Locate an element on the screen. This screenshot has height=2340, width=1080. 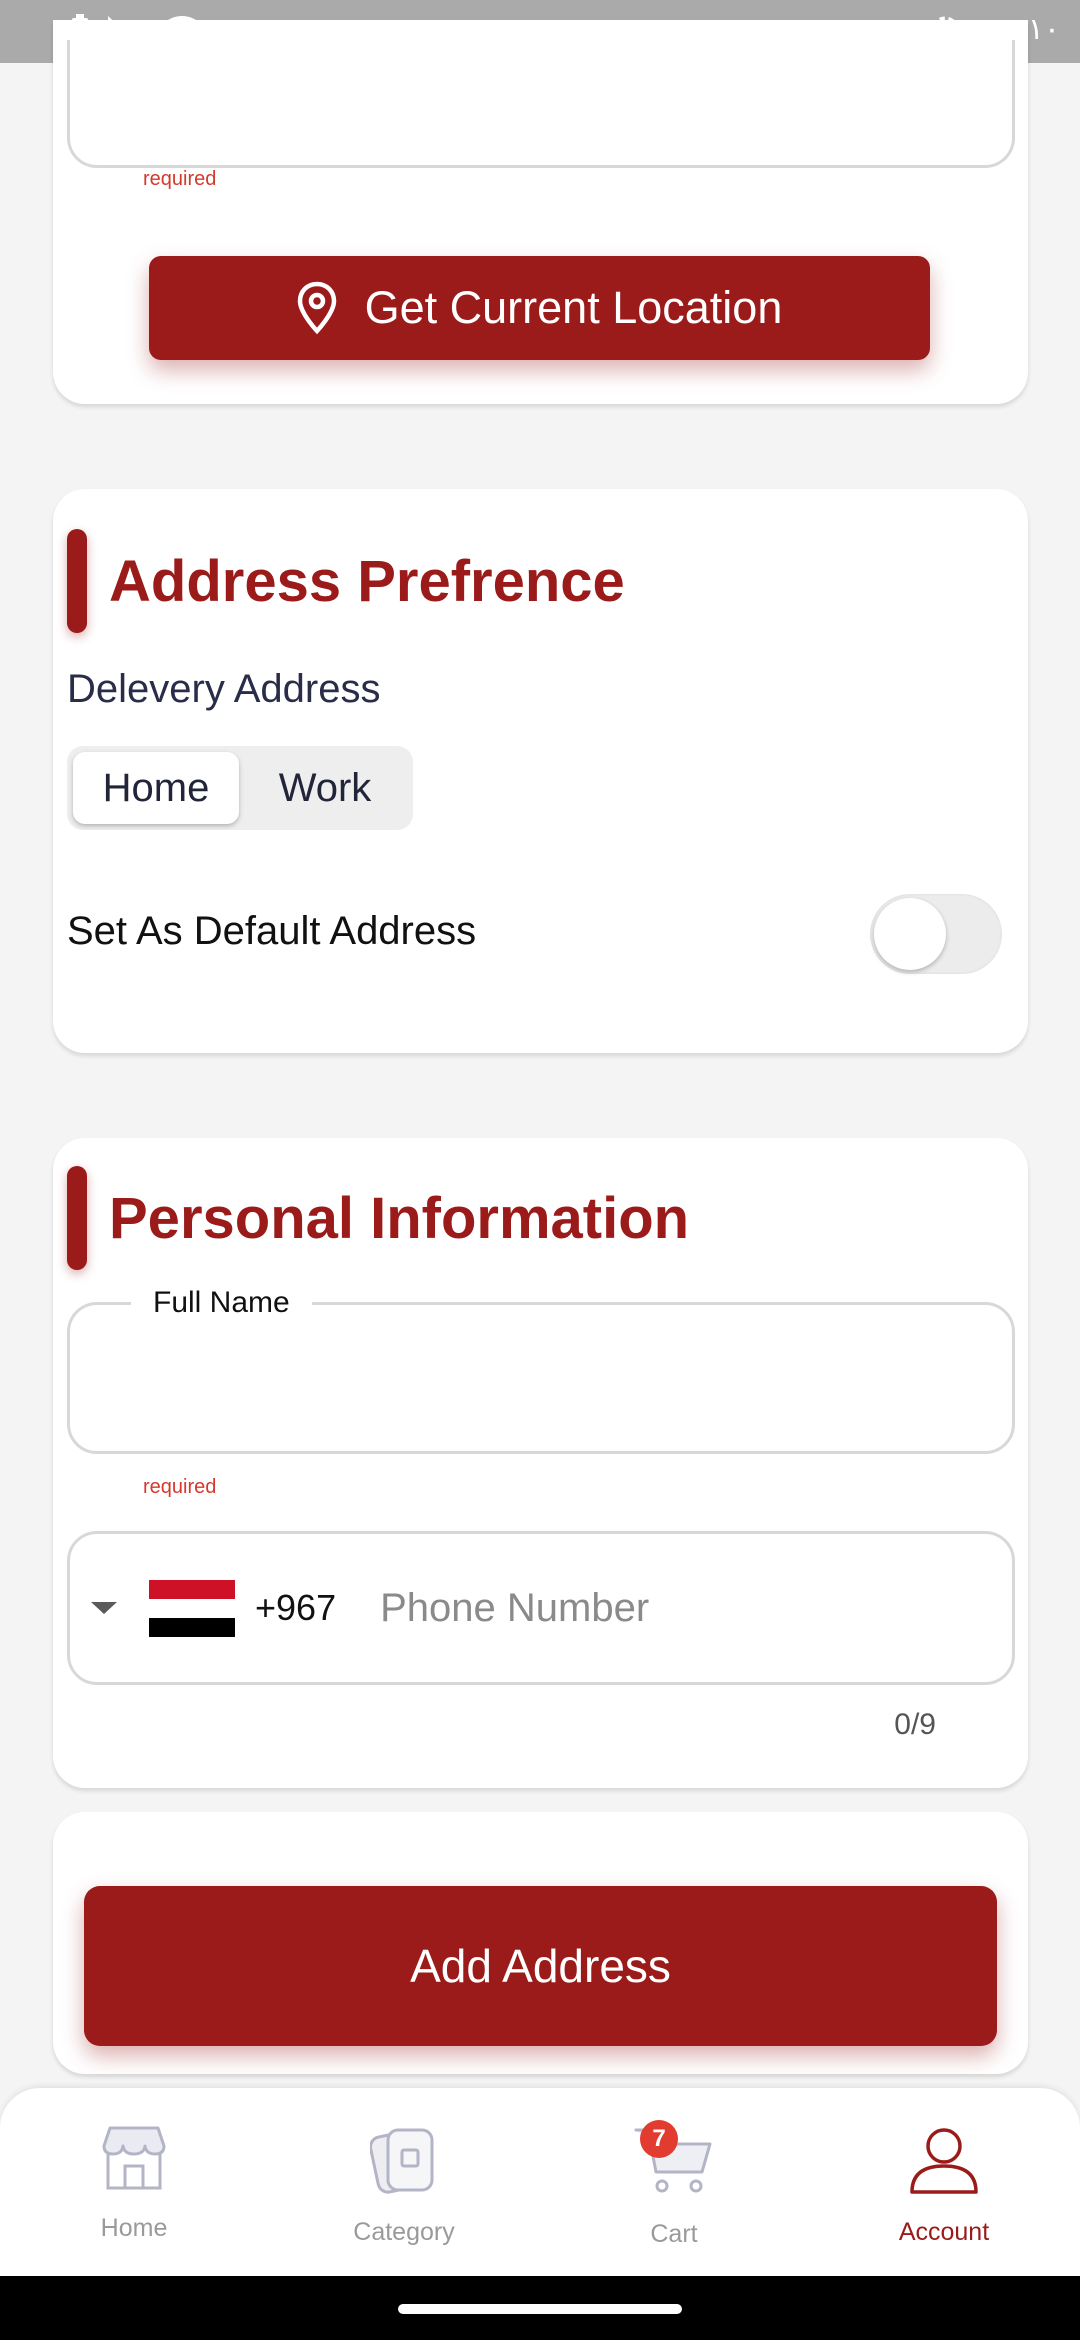
yemen-flag-icon is located at coordinates (192, 1608).